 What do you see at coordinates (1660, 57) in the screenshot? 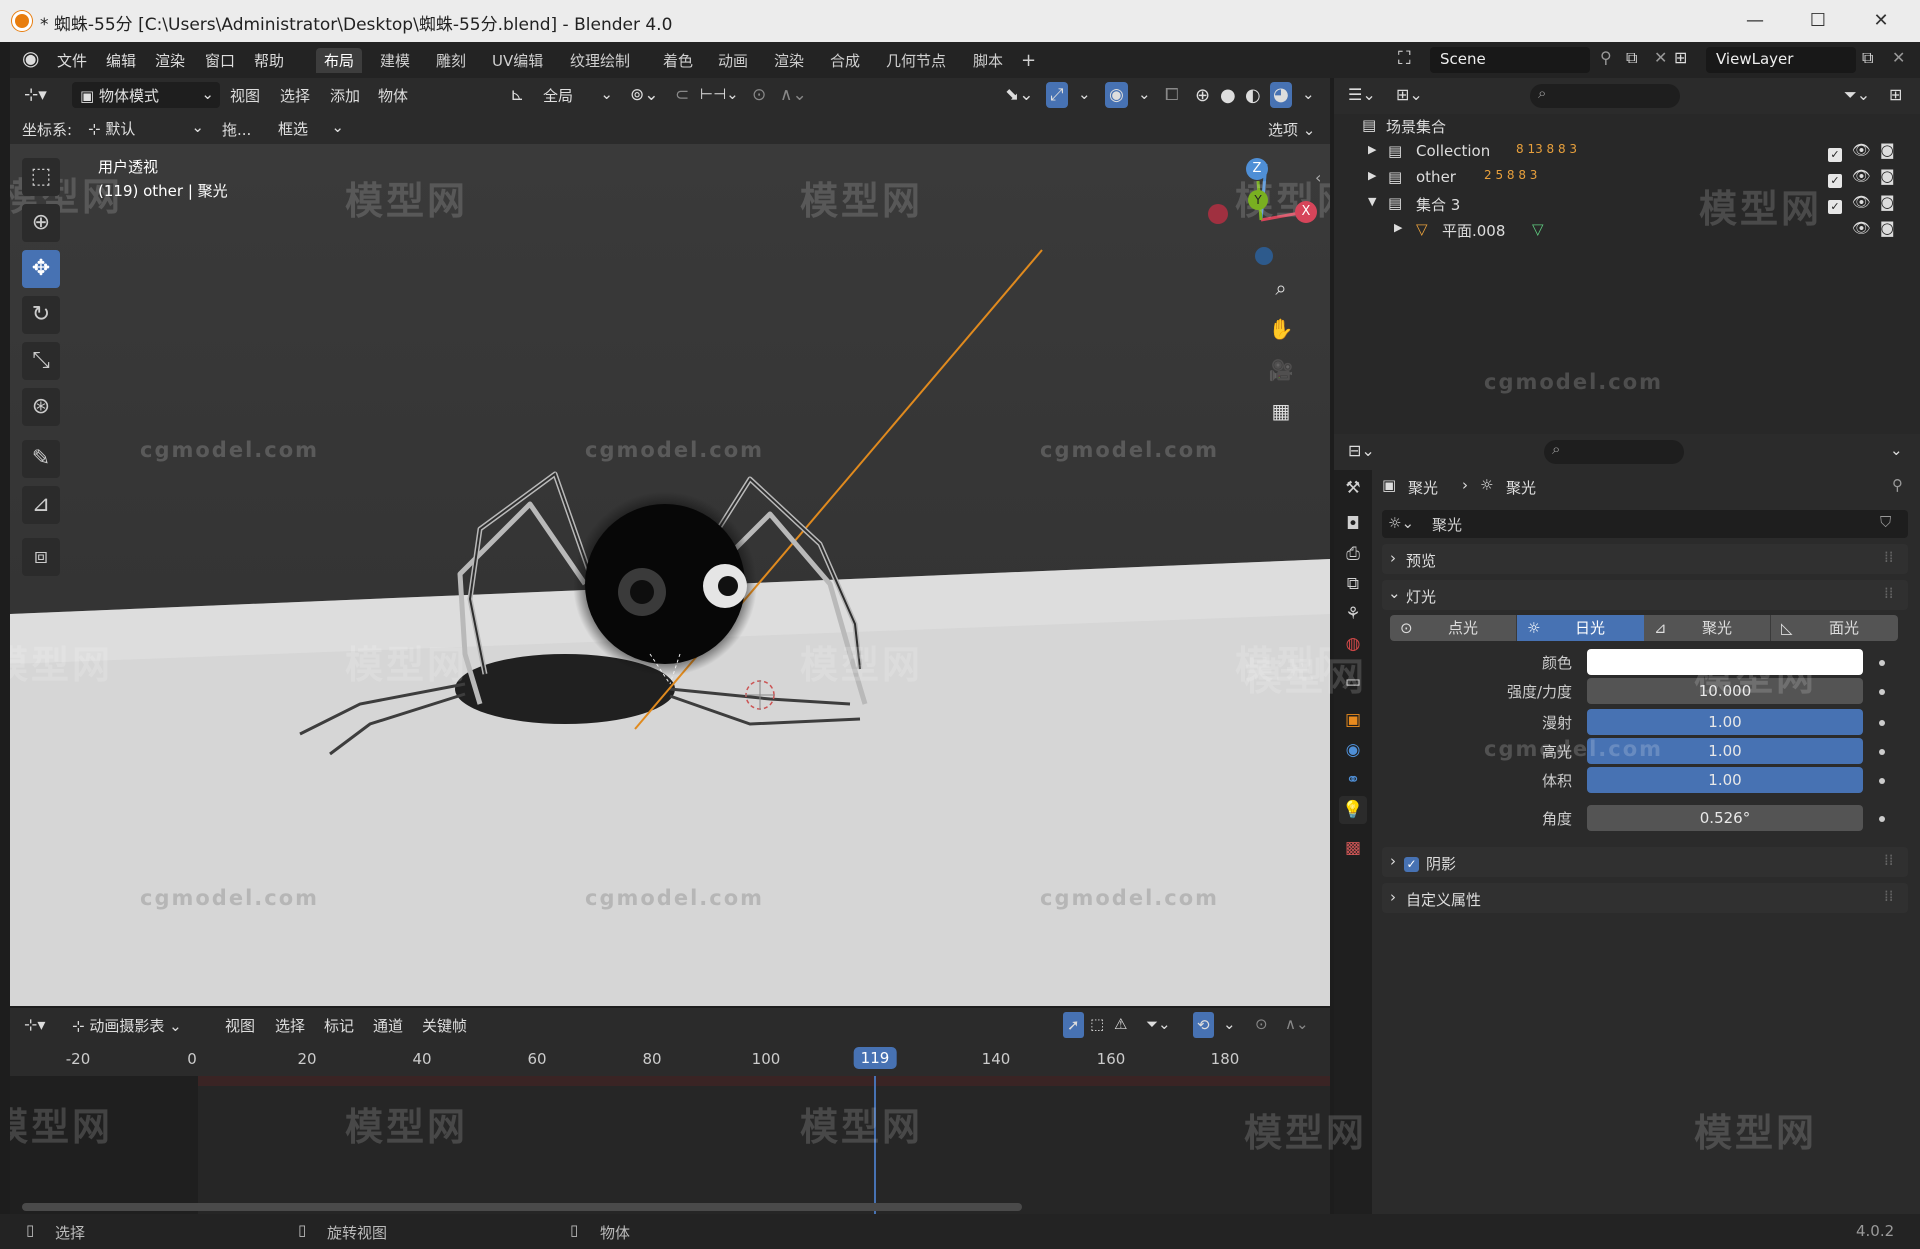
I see `scene-delete-icon: ✕` at bounding box center [1660, 57].